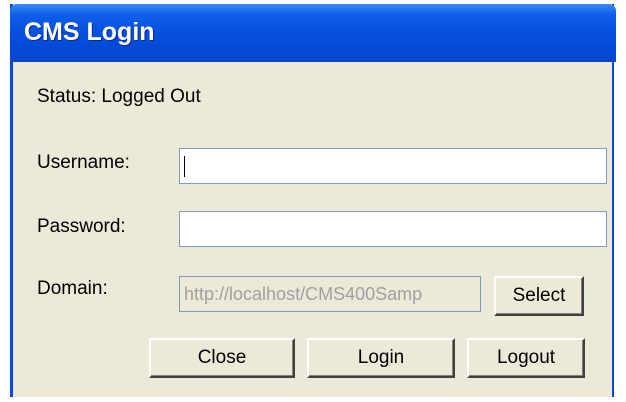 The width and height of the screenshot is (626, 402). I want to click on close-button: Close, so click(222, 358).